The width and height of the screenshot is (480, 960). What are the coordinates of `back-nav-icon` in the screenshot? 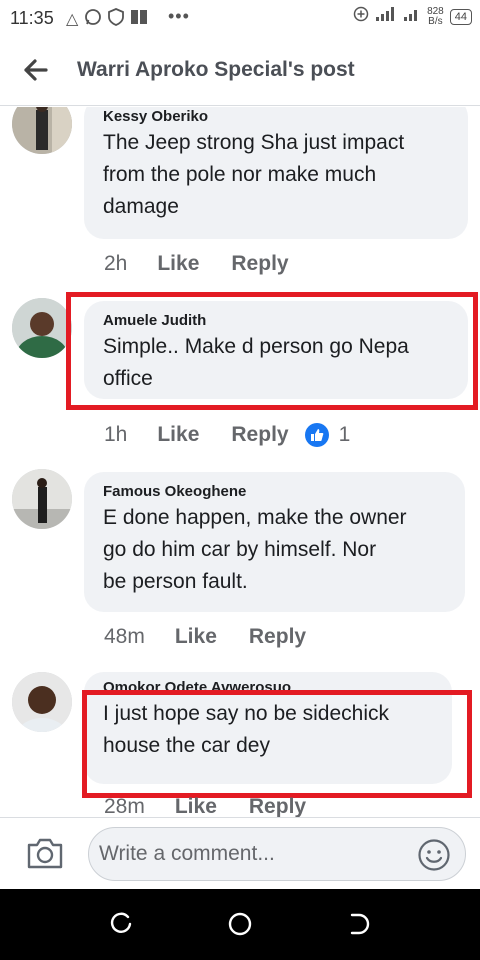 It's located at (360, 924).